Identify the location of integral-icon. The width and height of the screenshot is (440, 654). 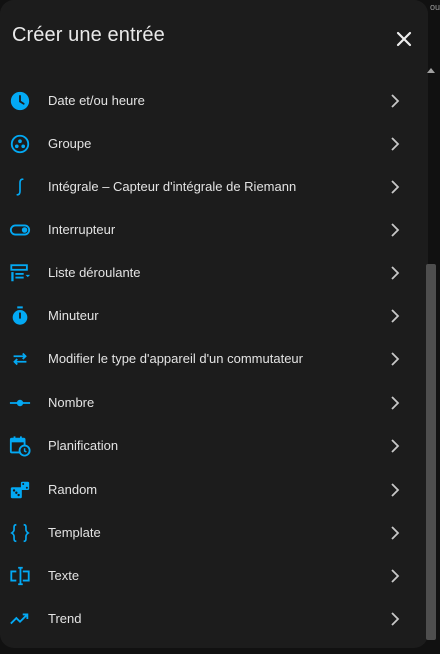
(20, 187).